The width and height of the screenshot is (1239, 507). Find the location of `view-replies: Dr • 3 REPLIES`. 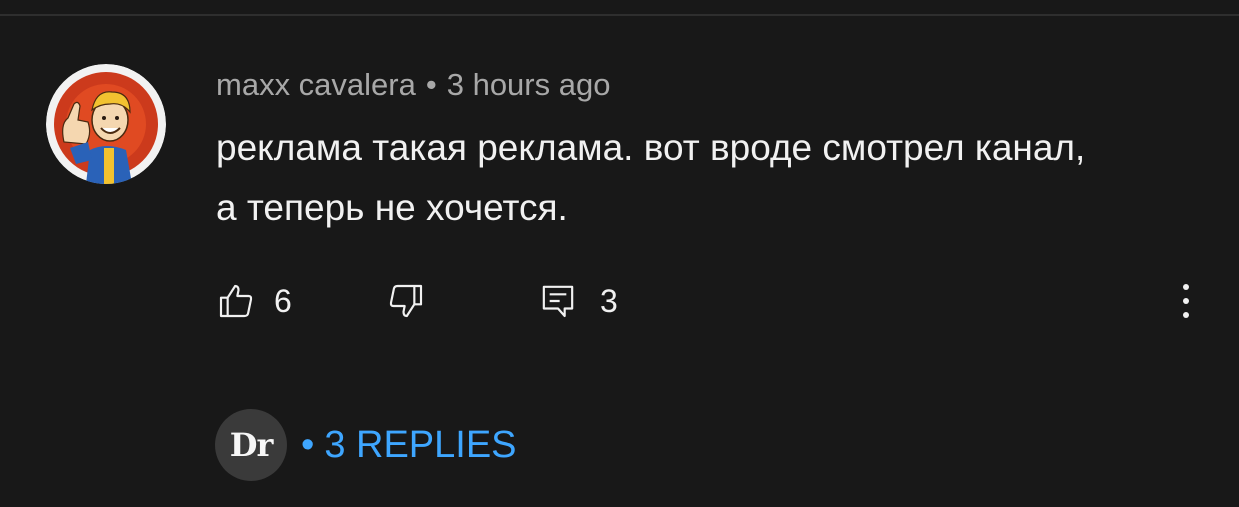

view-replies: Dr • 3 REPLIES is located at coordinates (366, 445).